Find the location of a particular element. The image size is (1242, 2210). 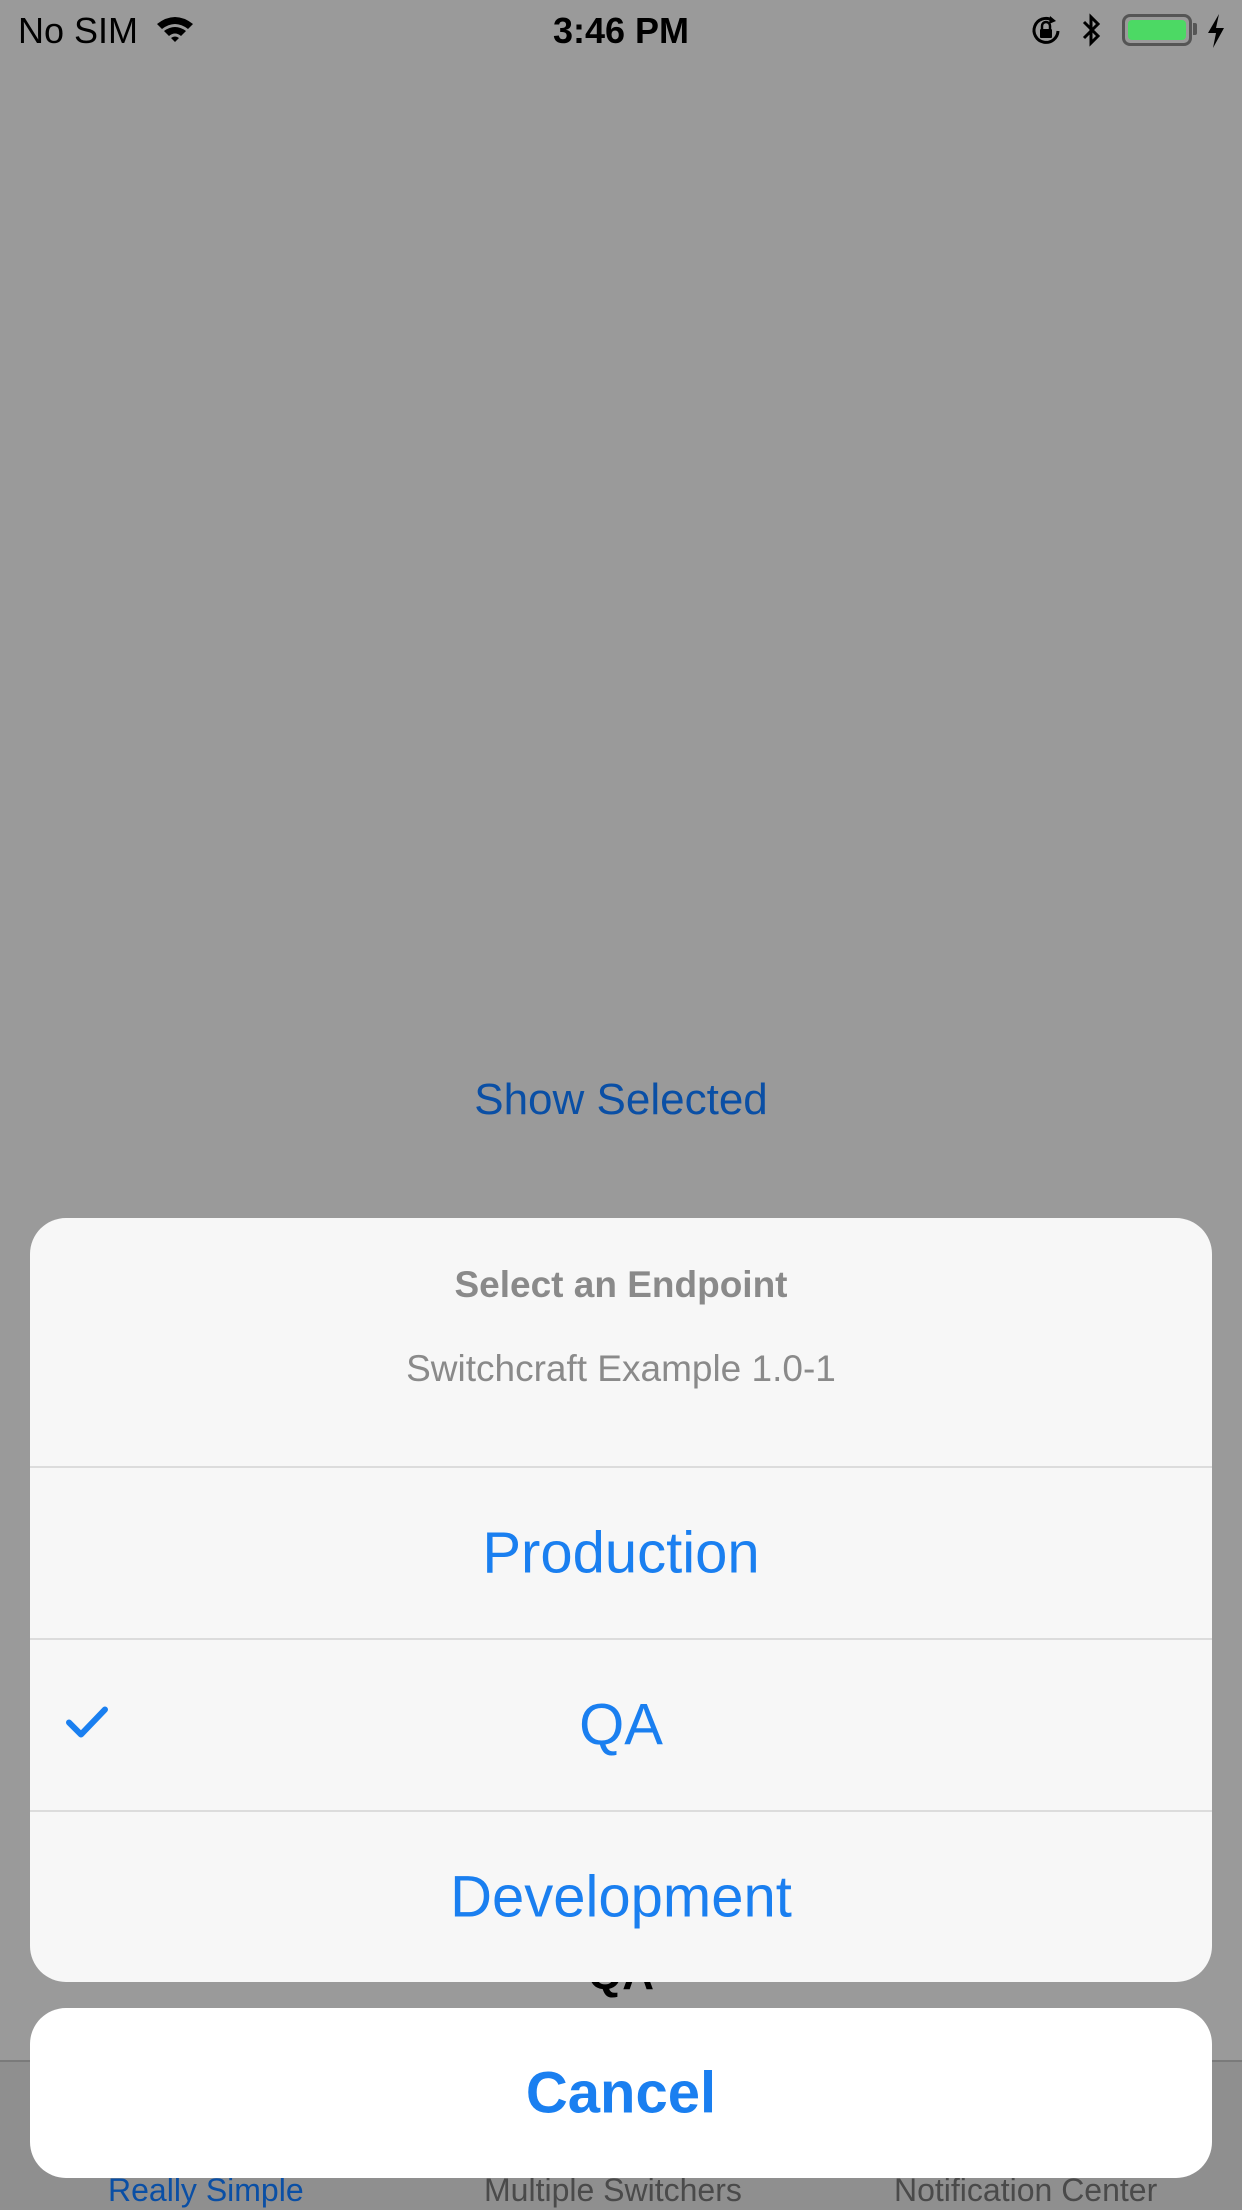

option-development: Development is located at coordinates (621, 1897).